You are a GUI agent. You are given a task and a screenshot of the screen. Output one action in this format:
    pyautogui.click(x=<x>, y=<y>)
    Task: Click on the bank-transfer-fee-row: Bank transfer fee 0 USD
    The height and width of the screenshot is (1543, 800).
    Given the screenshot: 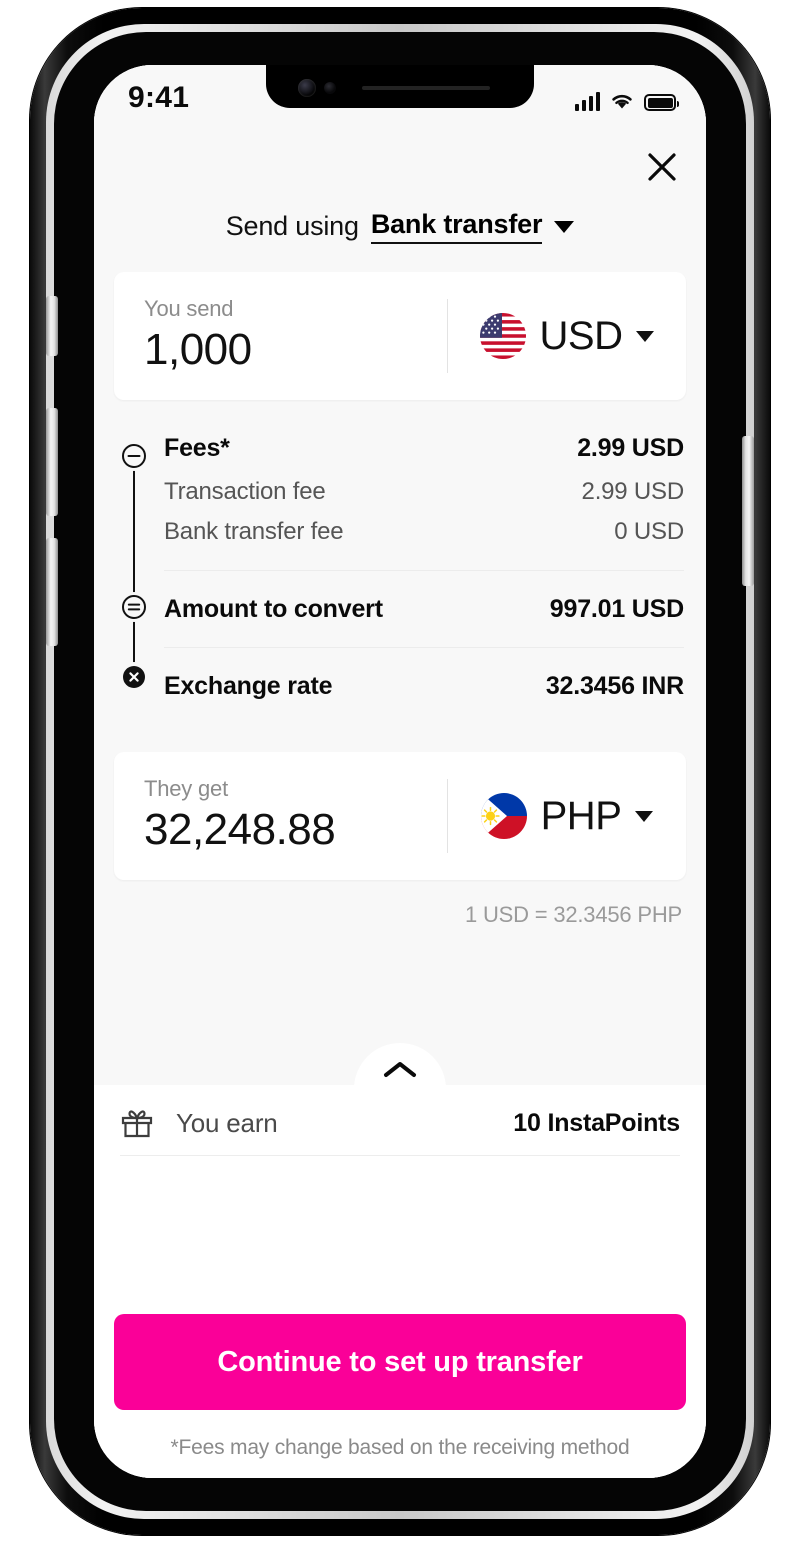 What is the action you would take?
    pyautogui.click(x=424, y=538)
    